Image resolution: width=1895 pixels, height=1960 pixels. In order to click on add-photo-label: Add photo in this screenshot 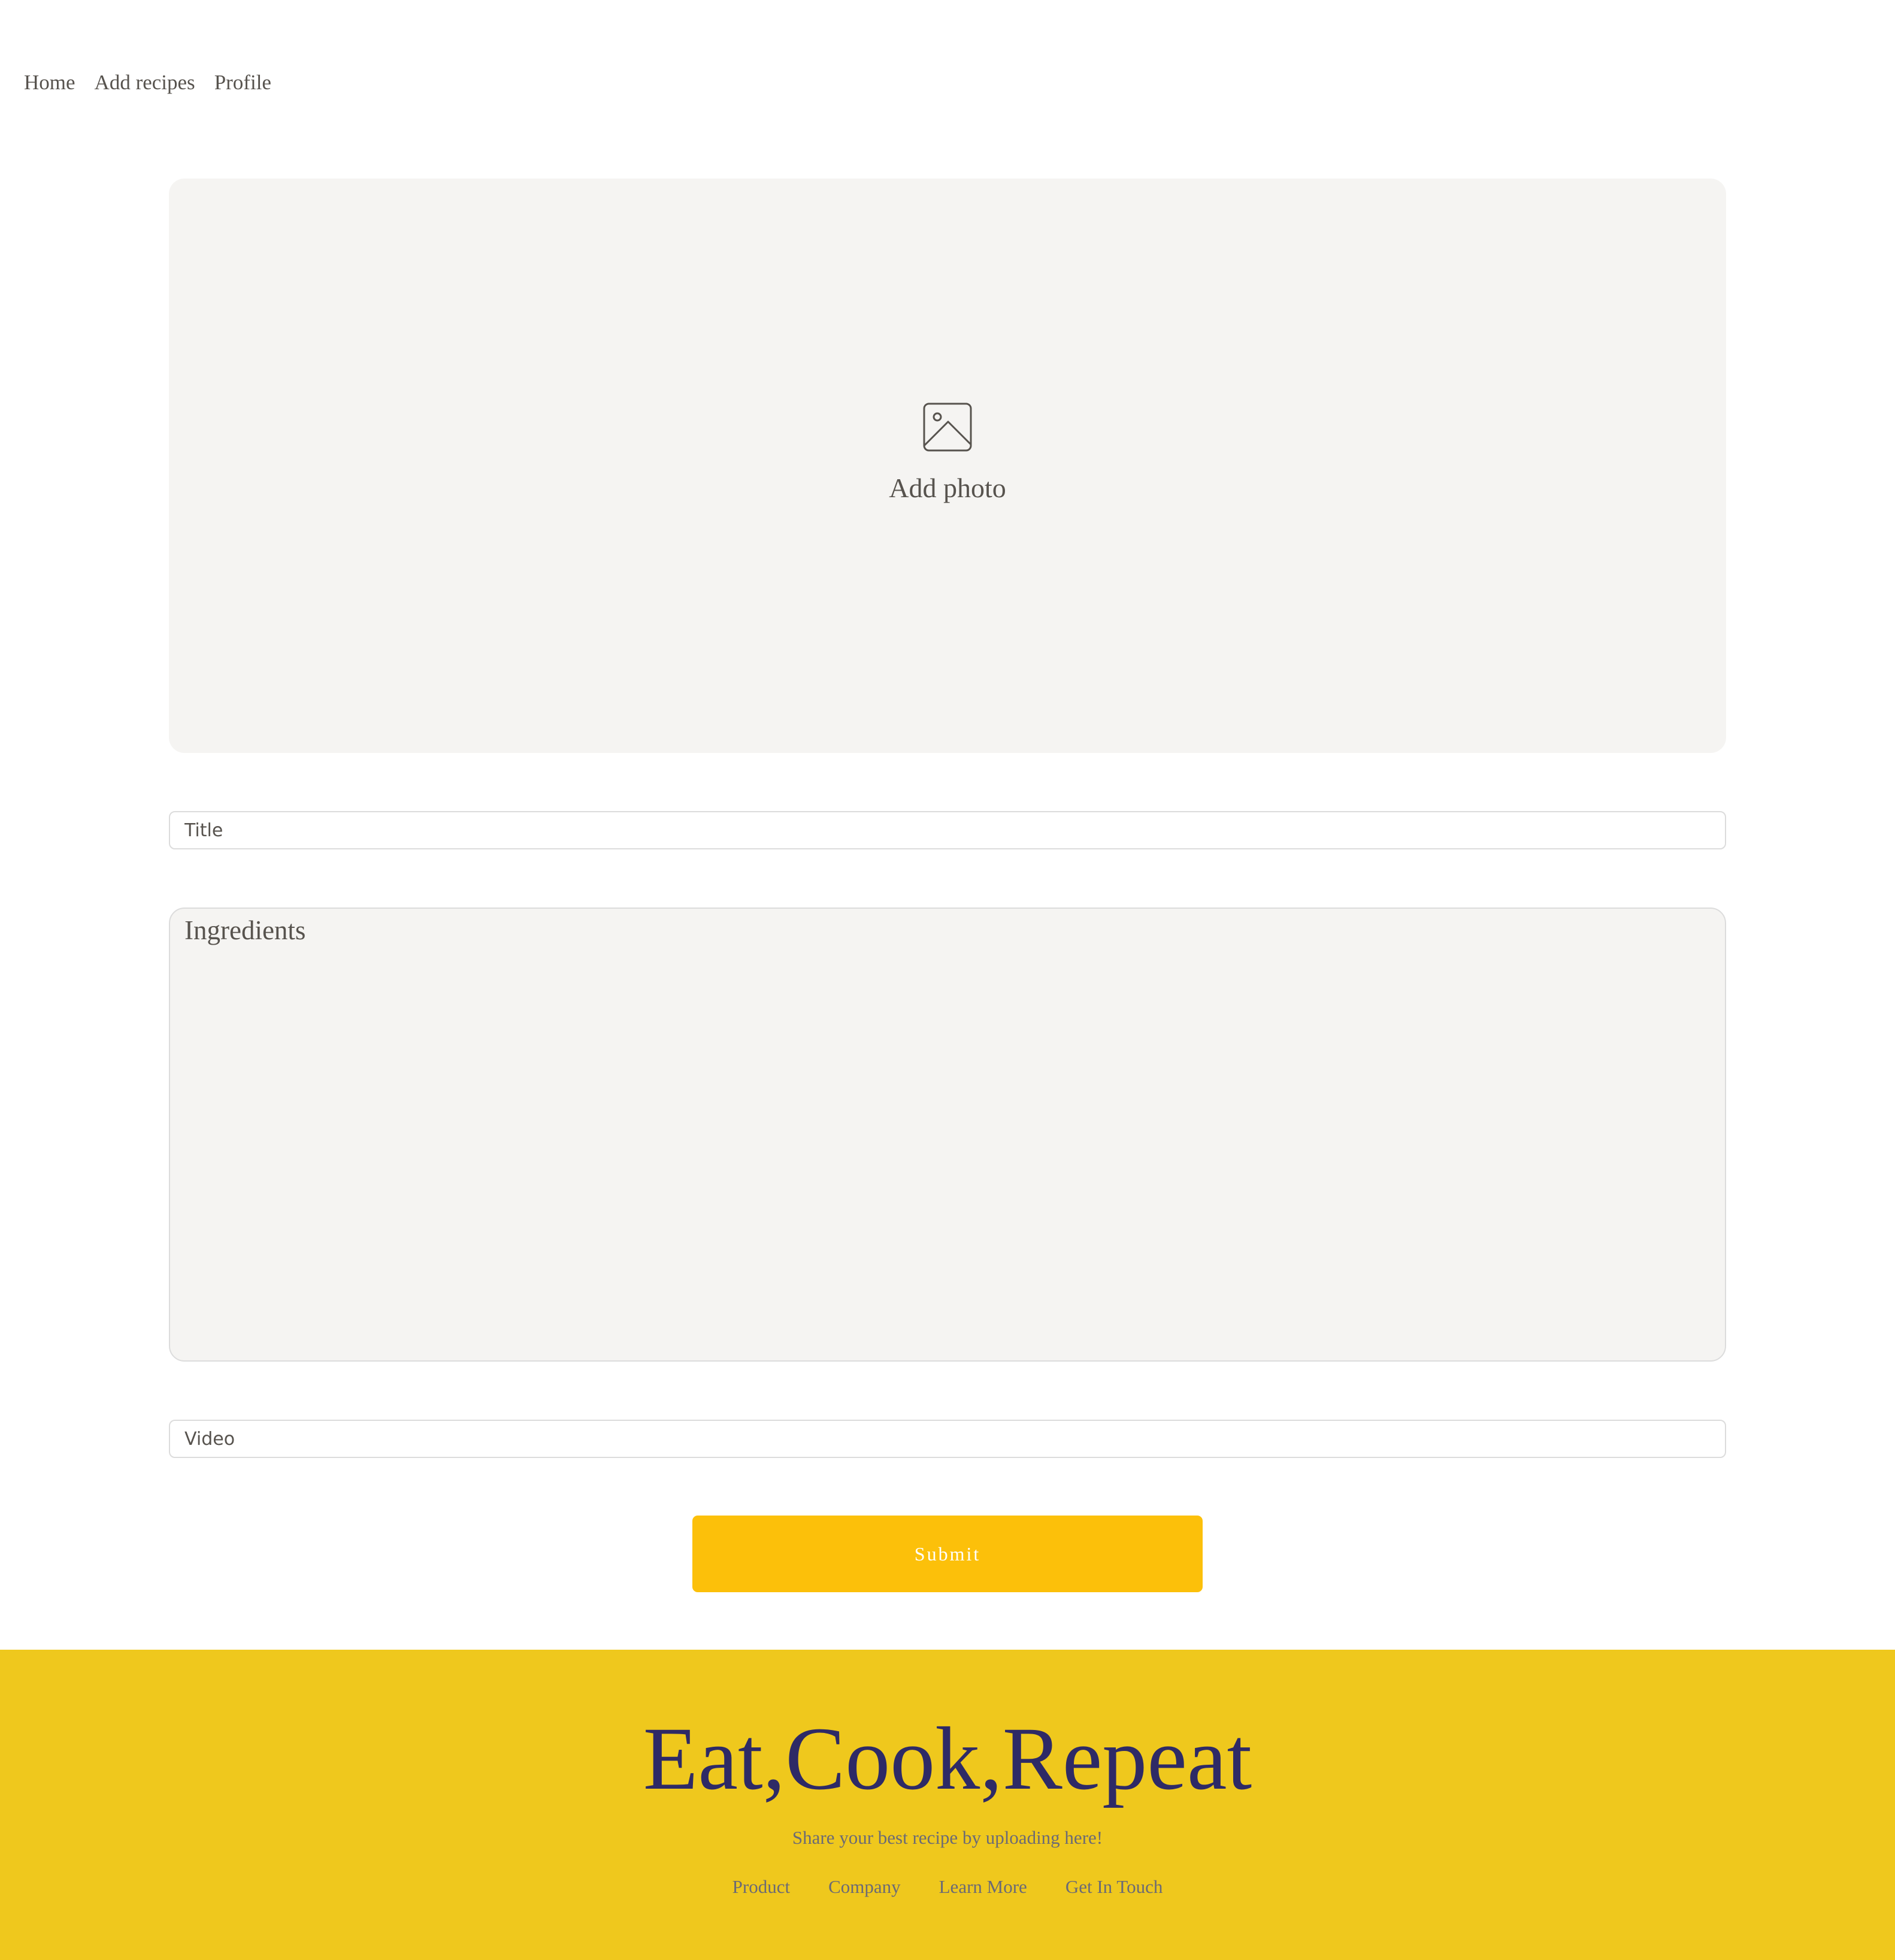, I will do `click(947, 488)`.